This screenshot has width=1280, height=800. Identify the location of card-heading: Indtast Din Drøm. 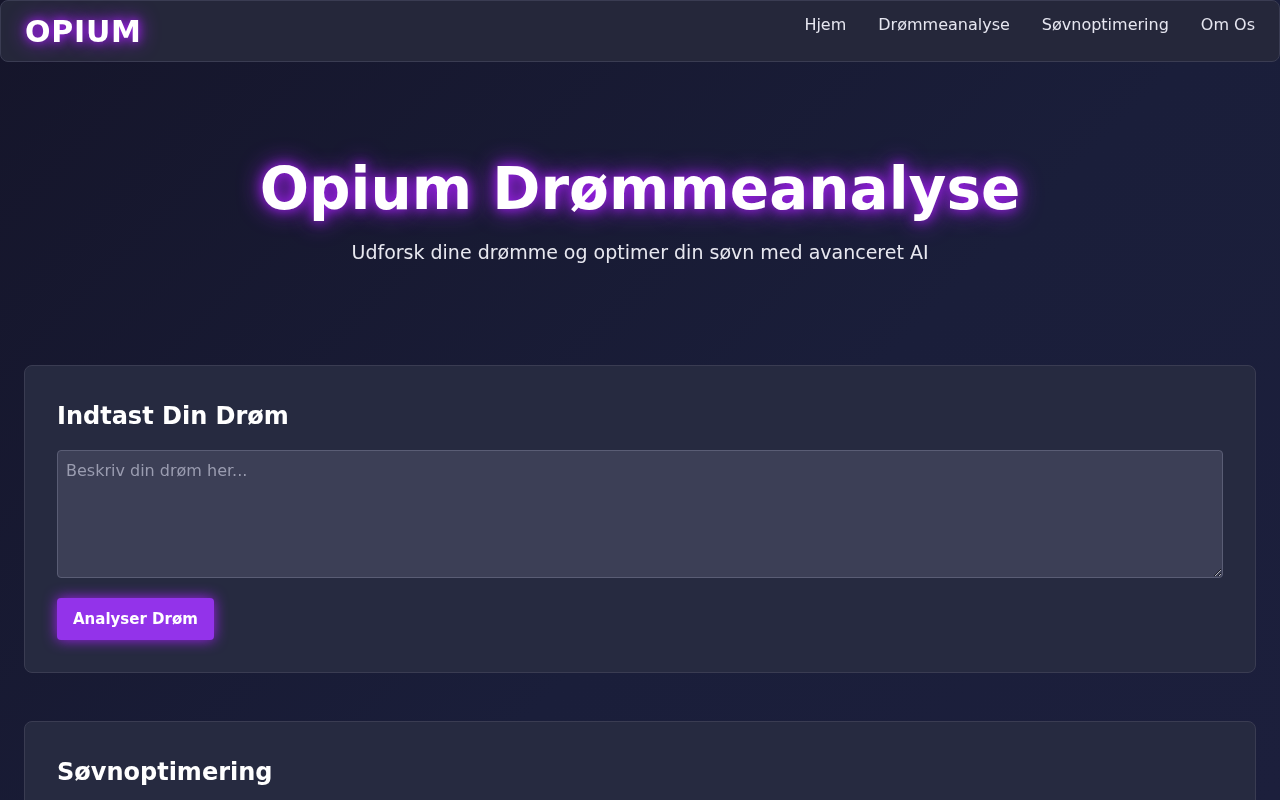
(173, 416).